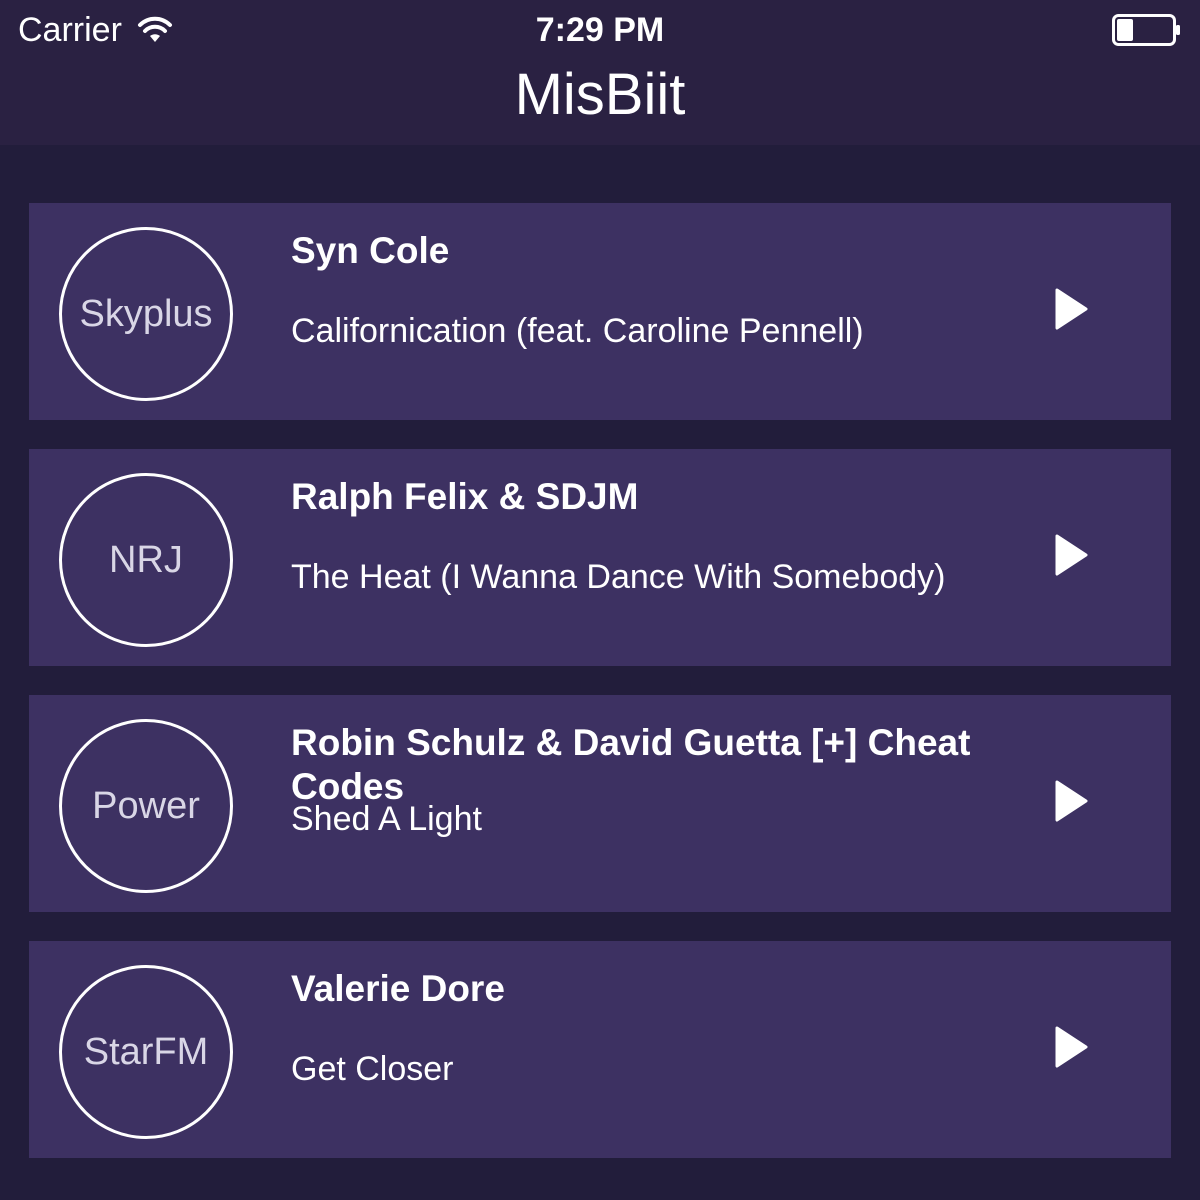 The height and width of the screenshot is (1200, 1200). I want to click on station-logo: Power, so click(146, 806).